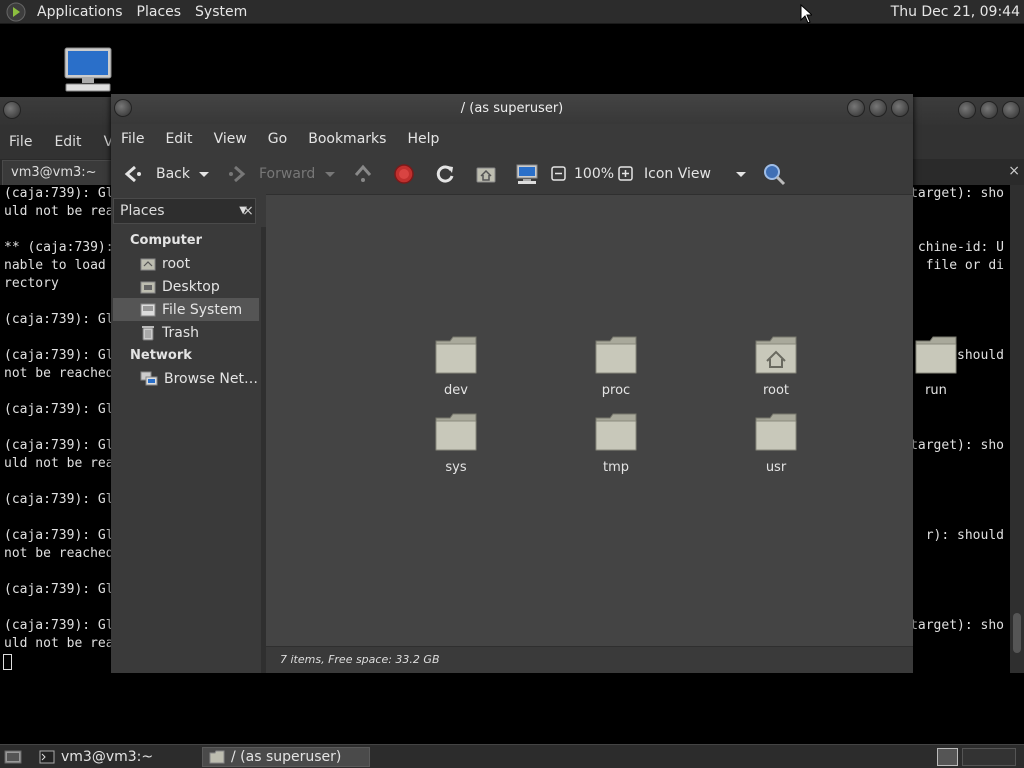 Image resolution: width=1024 pixels, height=768 pixels. I want to click on applications-menu: Applications, so click(80, 12).